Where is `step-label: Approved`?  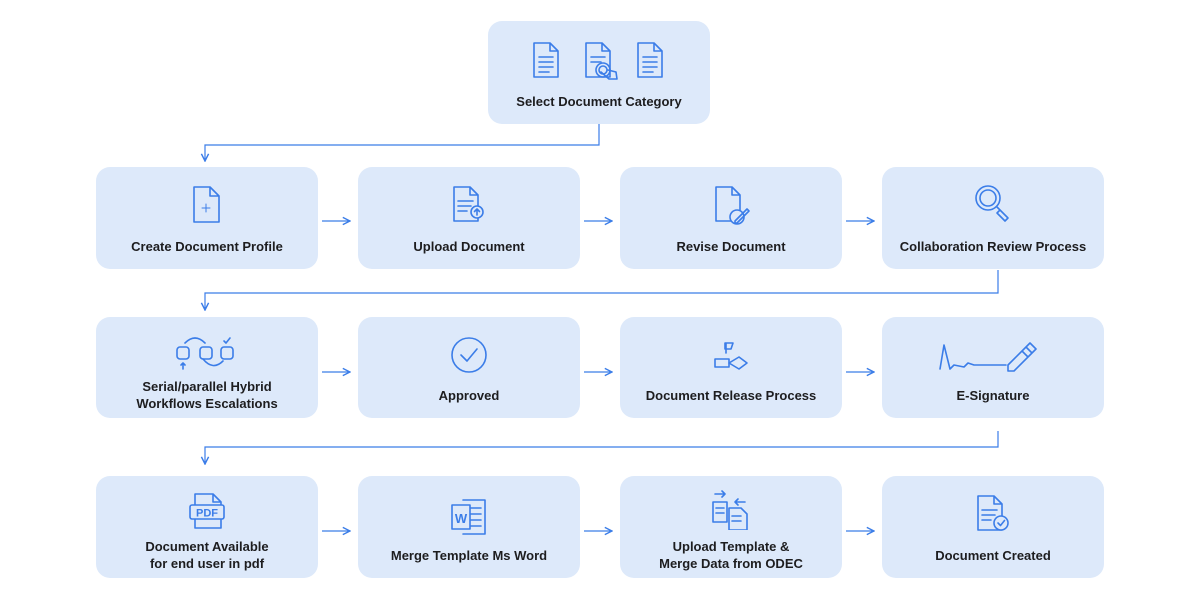
step-label: Approved is located at coordinates (469, 395).